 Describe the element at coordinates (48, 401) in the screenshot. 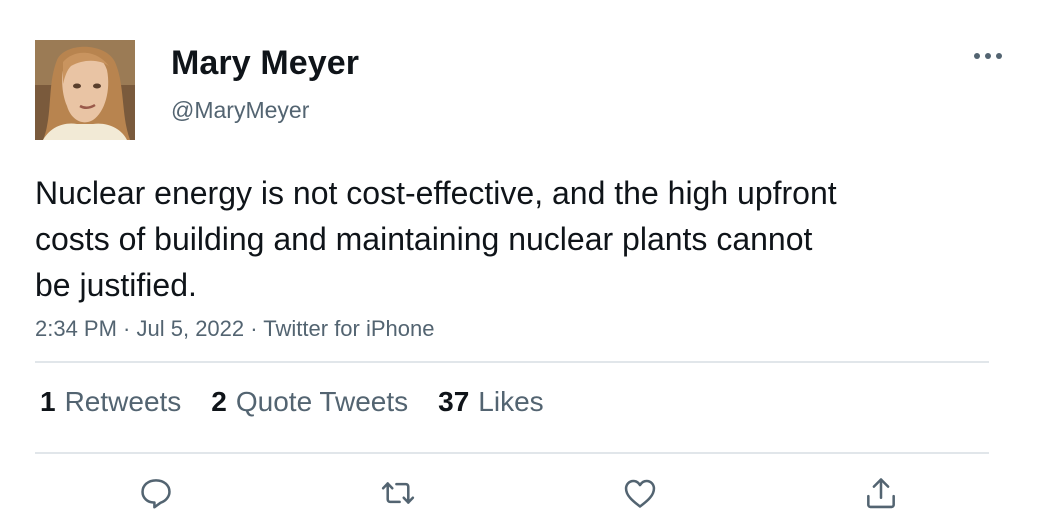

I see `retweets-count: 1` at that location.